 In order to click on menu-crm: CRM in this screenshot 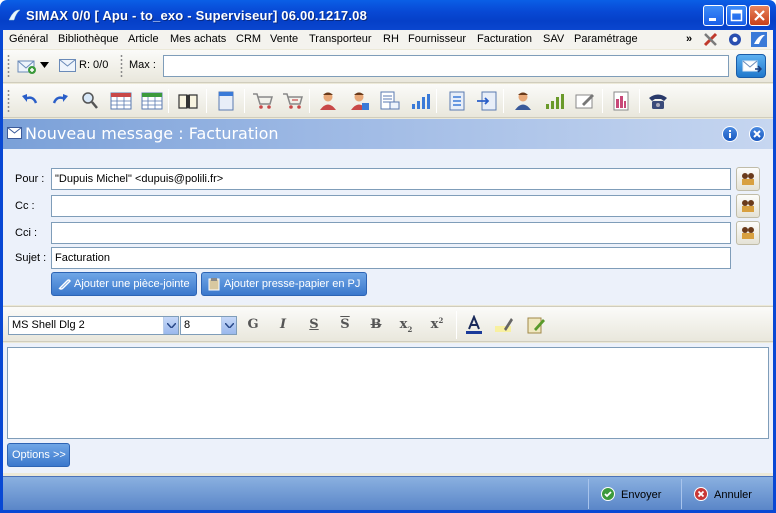, I will do `click(248, 39)`.